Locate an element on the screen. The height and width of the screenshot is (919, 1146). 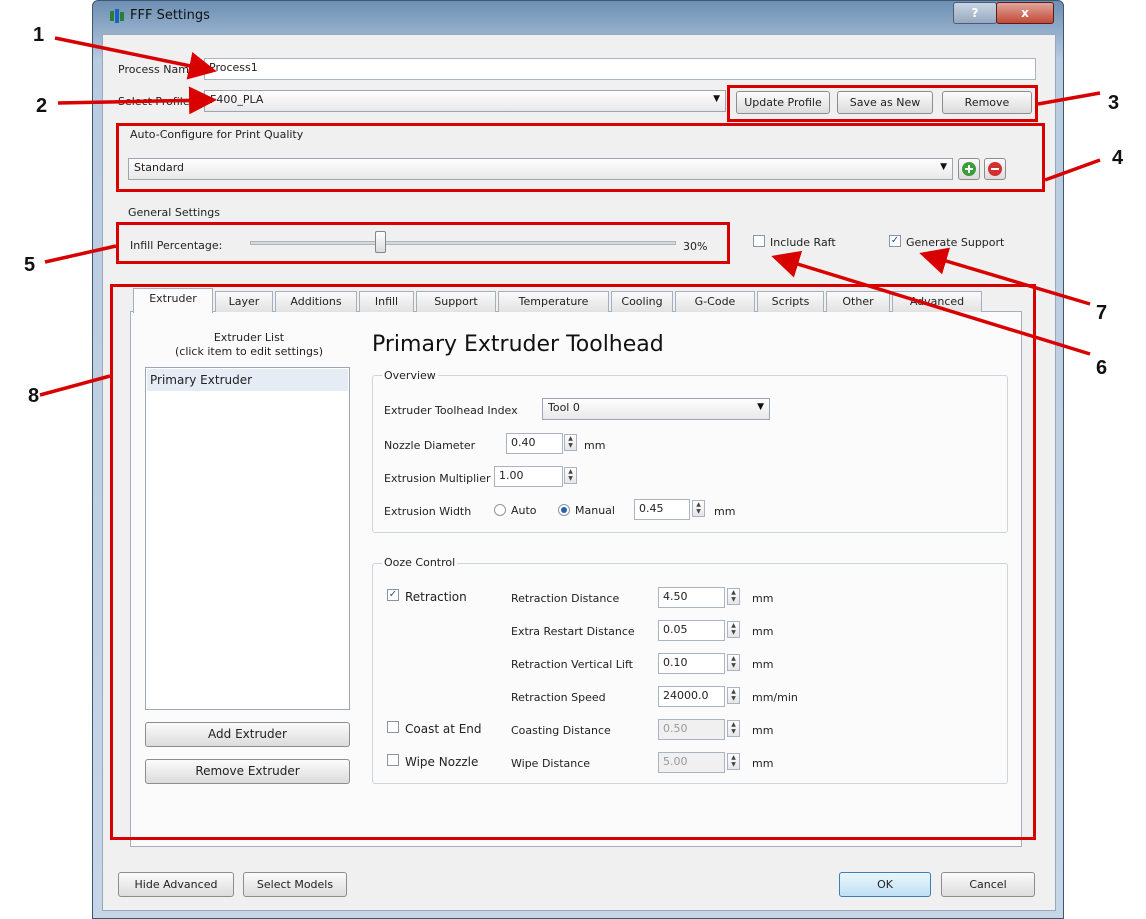
callout-8: 8 is located at coordinates (34, 396).